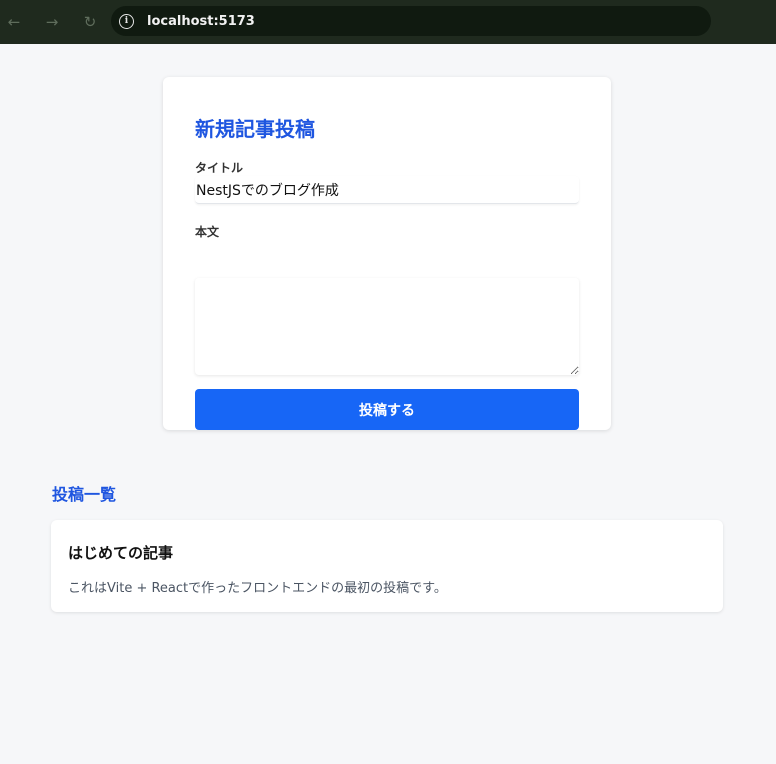 This screenshot has width=776, height=764. What do you see at coordinates (126, 21) in the screenshot?
I see `info-icon: i` at bounding box center [126, 21].